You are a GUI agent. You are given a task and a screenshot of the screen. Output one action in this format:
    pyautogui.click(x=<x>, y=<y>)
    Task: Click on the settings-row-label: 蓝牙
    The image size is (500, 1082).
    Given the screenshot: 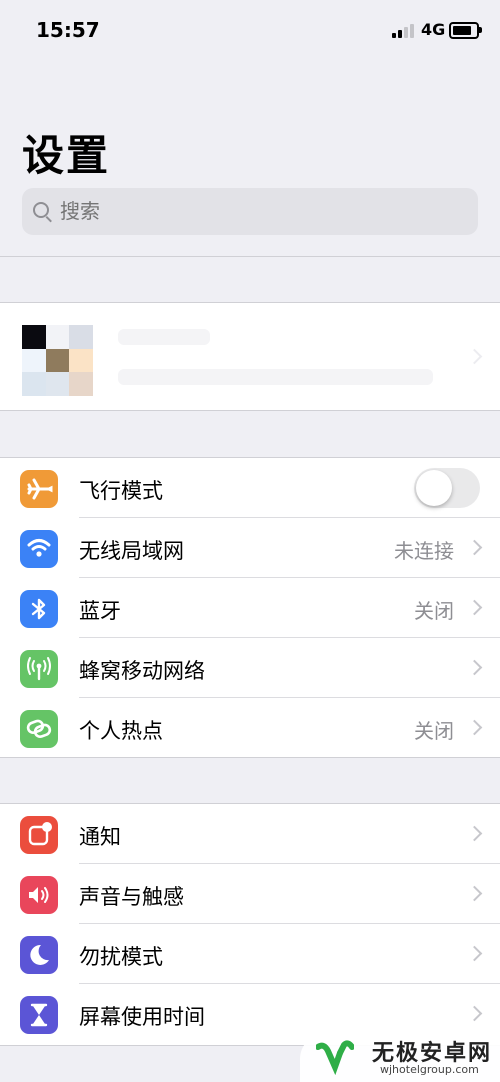 What is the action you would take?
    pyautogui.click(x=100, y=611)
    